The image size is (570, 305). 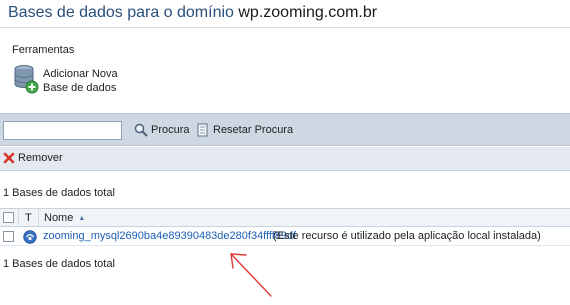 I want to click on search-toolbar: Procura Resetar Procura, so click(x=285, y=129).